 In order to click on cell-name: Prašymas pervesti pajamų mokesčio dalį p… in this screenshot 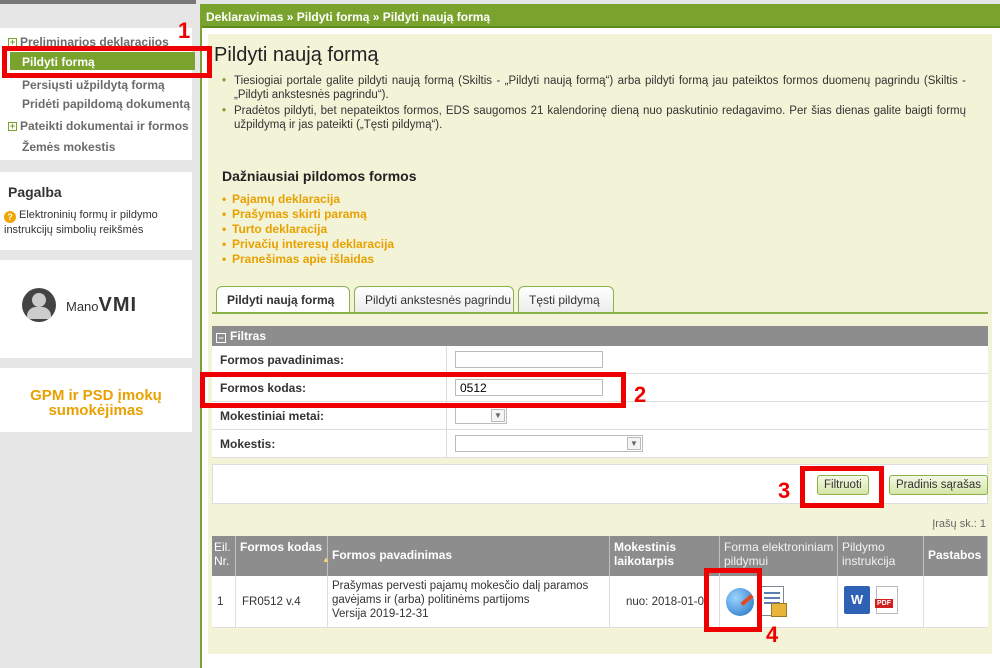, I will do `click(469, 602)`.